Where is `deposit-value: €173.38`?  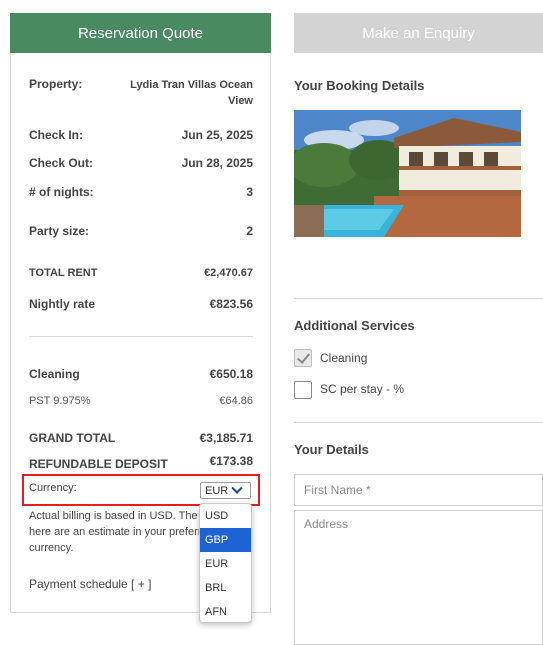
deposit-value: €173.38 is located at coordinates (231, 461).